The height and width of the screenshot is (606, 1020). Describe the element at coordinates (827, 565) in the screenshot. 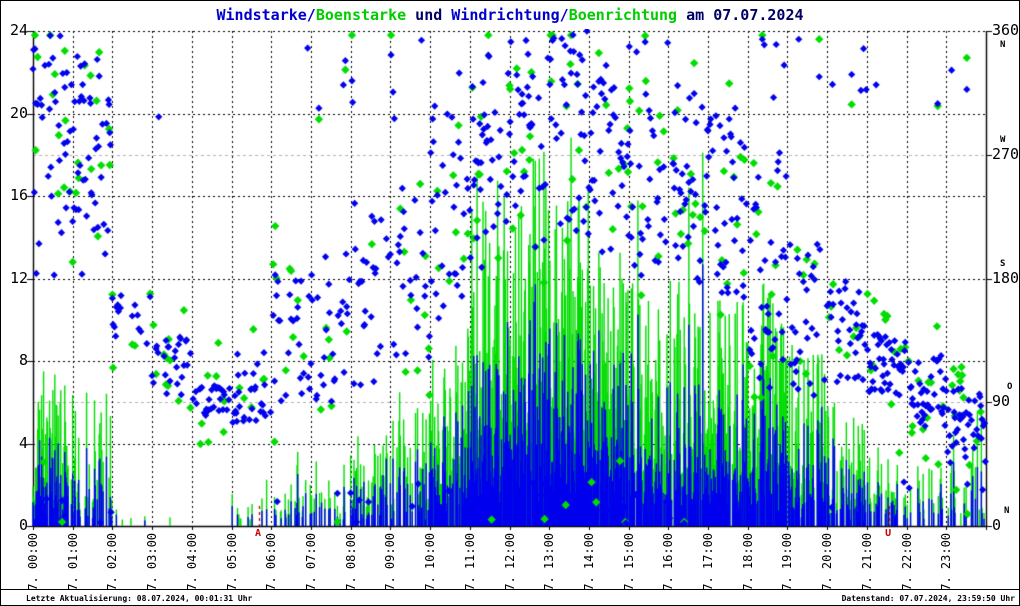

I see `x-tick-label: 07. 20:00` at that location.